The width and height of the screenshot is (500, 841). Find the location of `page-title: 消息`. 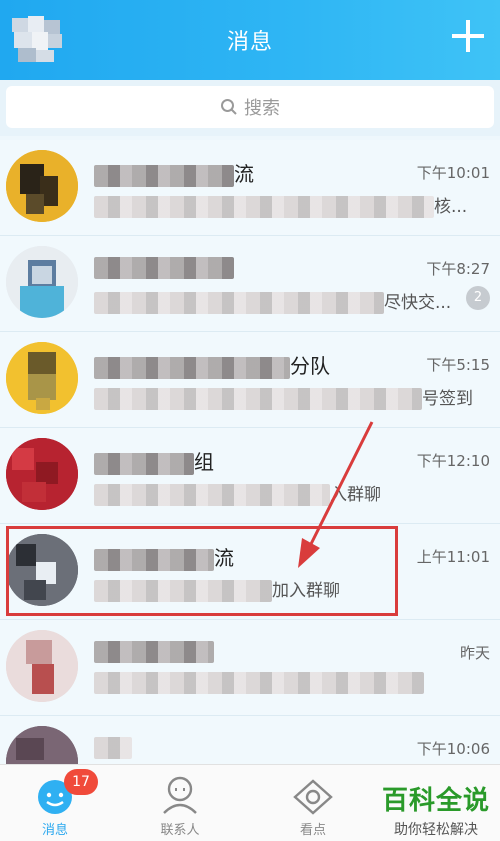

page-title: 消息 is located at coordinates (249, 42).